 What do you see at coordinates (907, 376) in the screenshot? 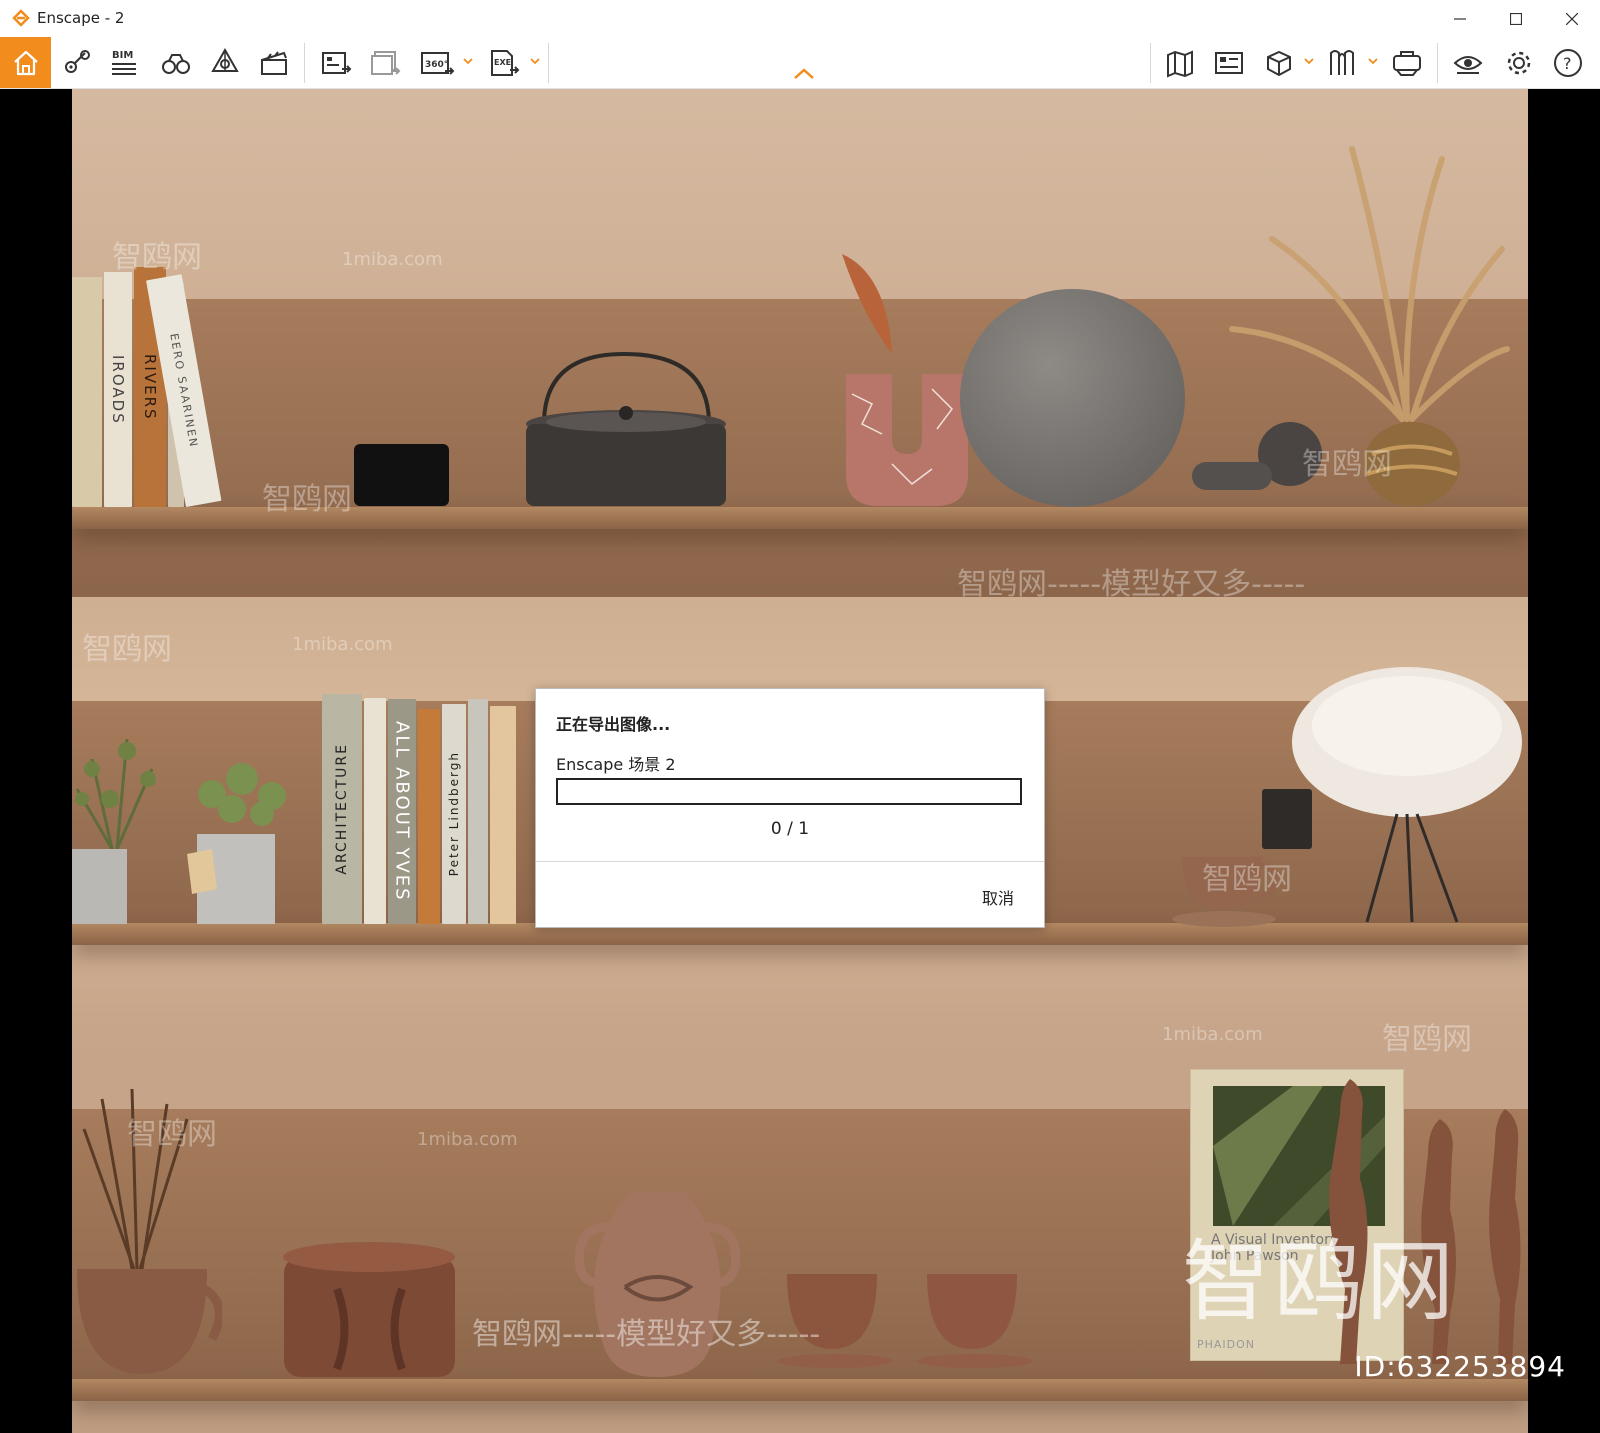
I see `u-vase-with-leaf` at bounding box center [907, 376].